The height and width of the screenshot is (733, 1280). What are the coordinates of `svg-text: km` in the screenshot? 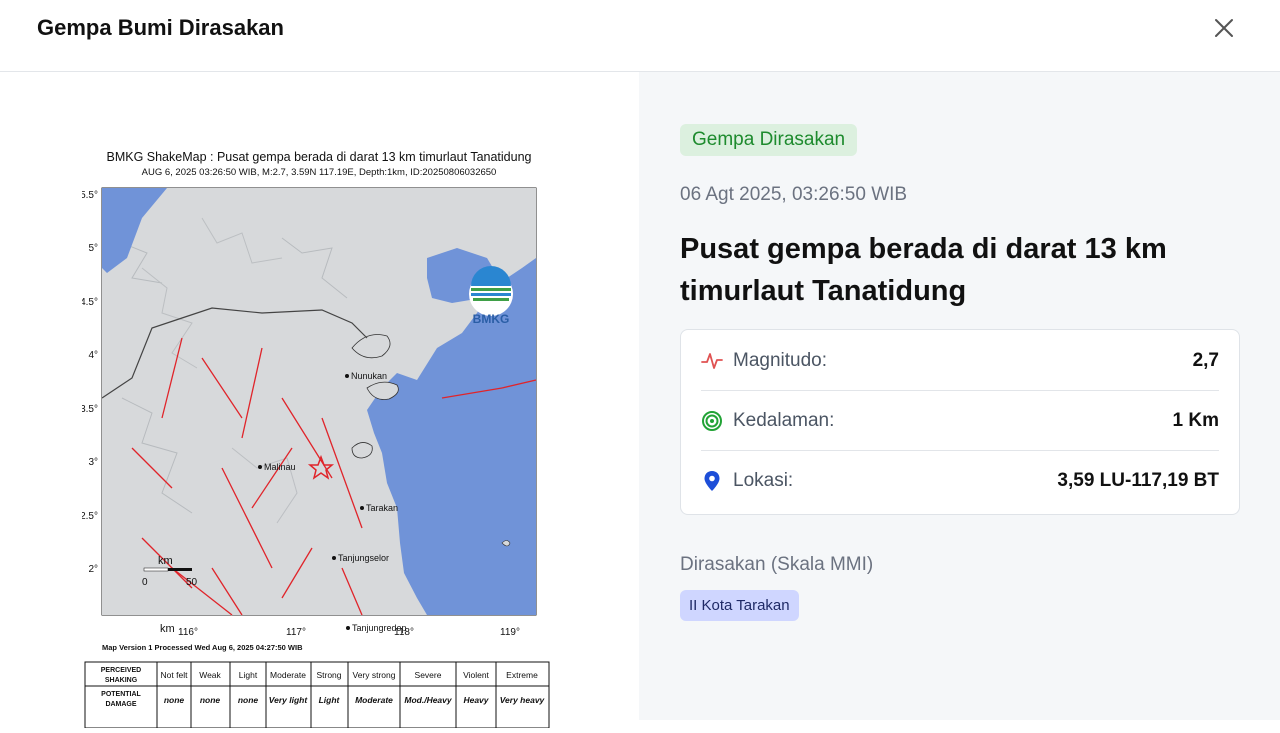 It's located at (167, 629).